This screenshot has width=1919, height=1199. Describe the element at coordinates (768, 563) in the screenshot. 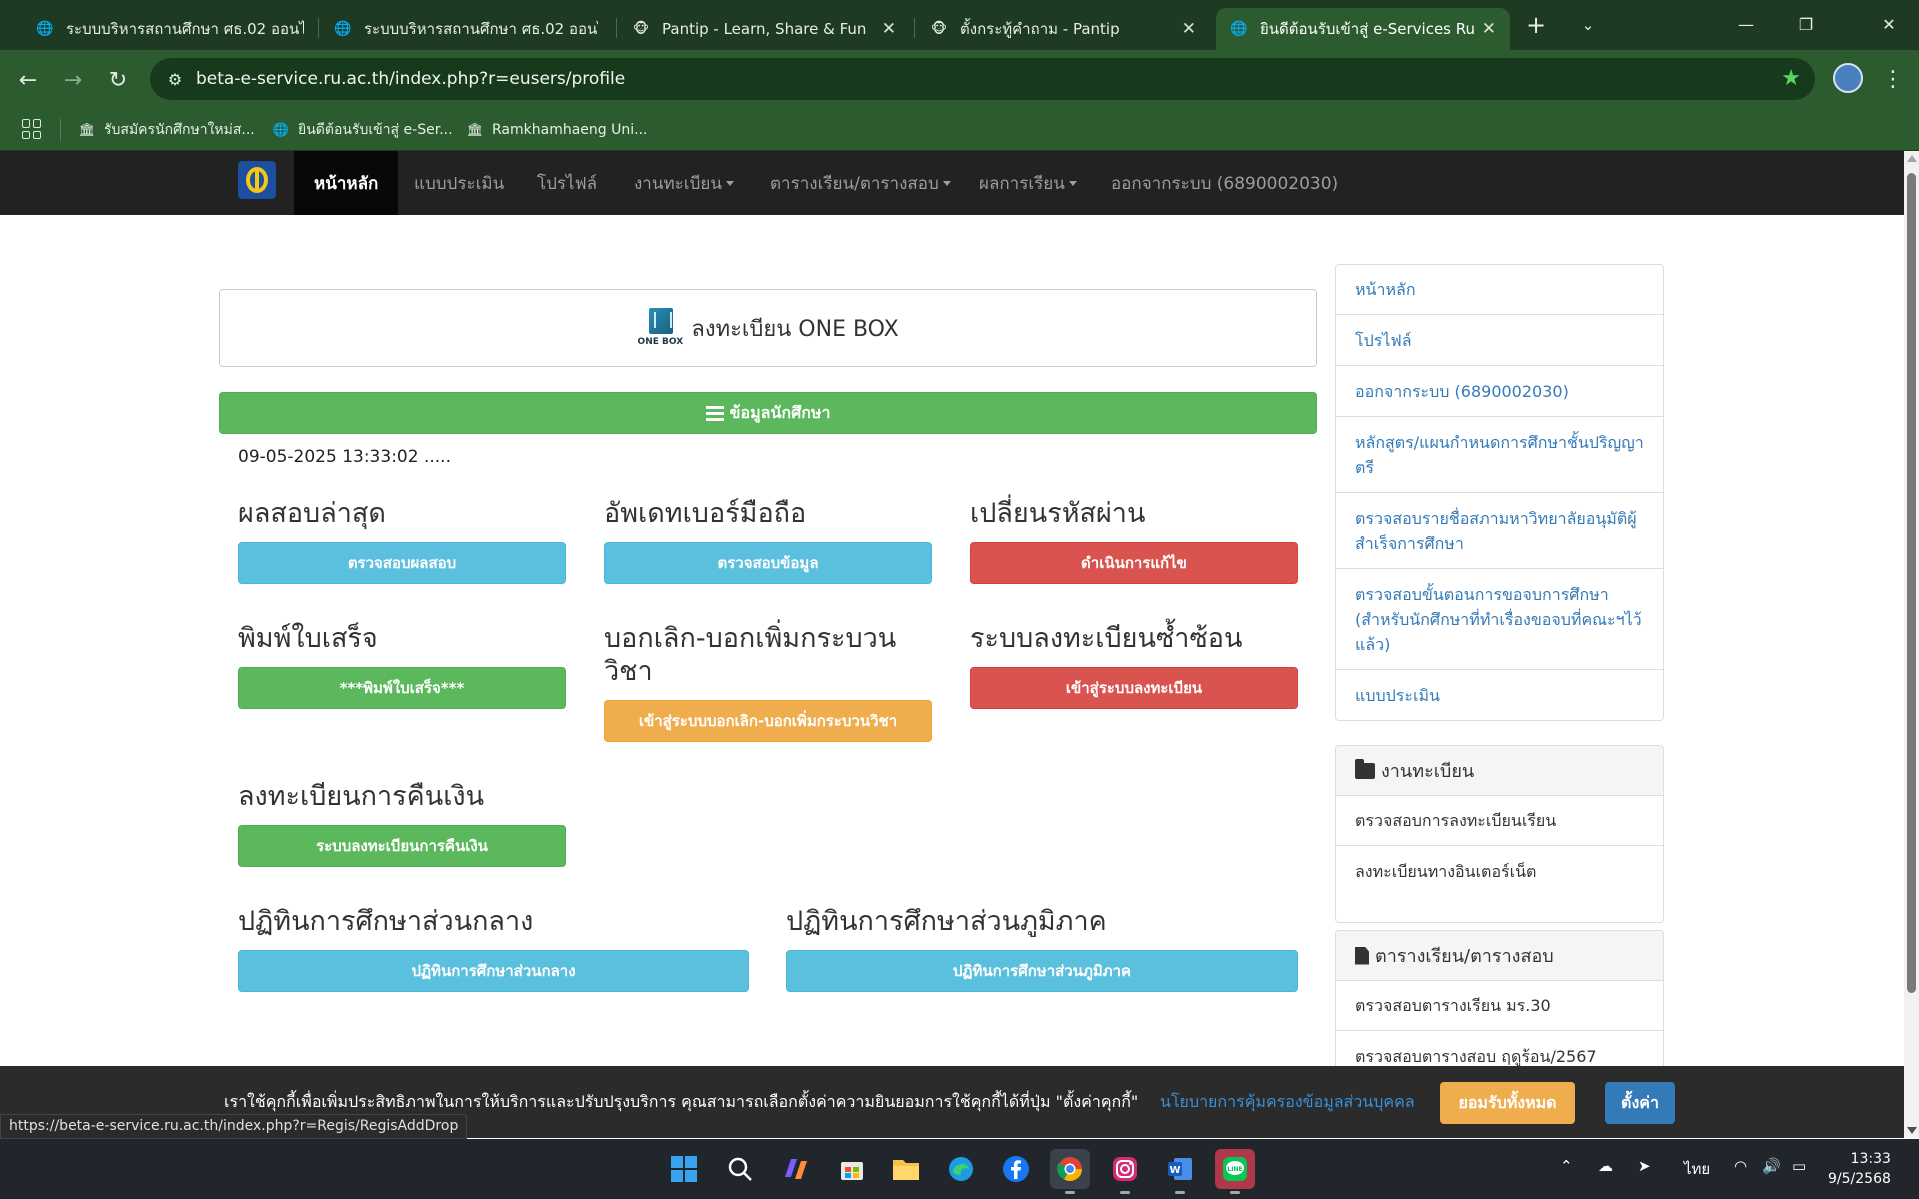

I see `check-info-button: ตรวจสอบข้อมูล` at that location.